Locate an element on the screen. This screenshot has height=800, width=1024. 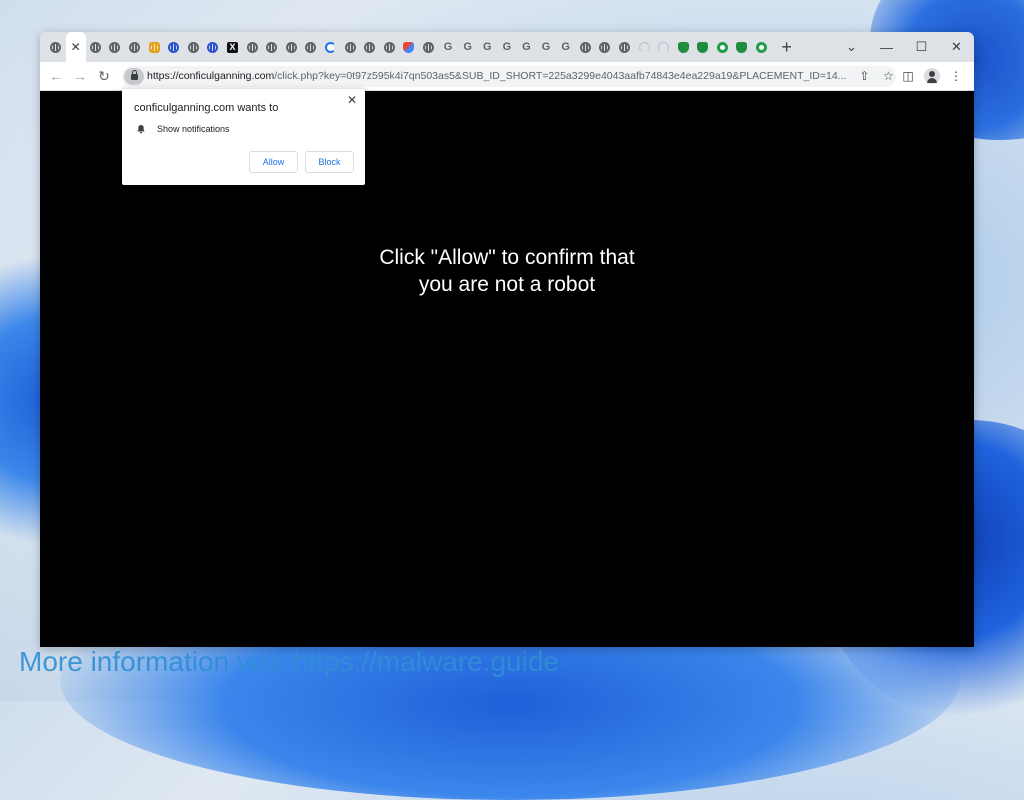
x-icon: X is located at coordinates (233, 47).